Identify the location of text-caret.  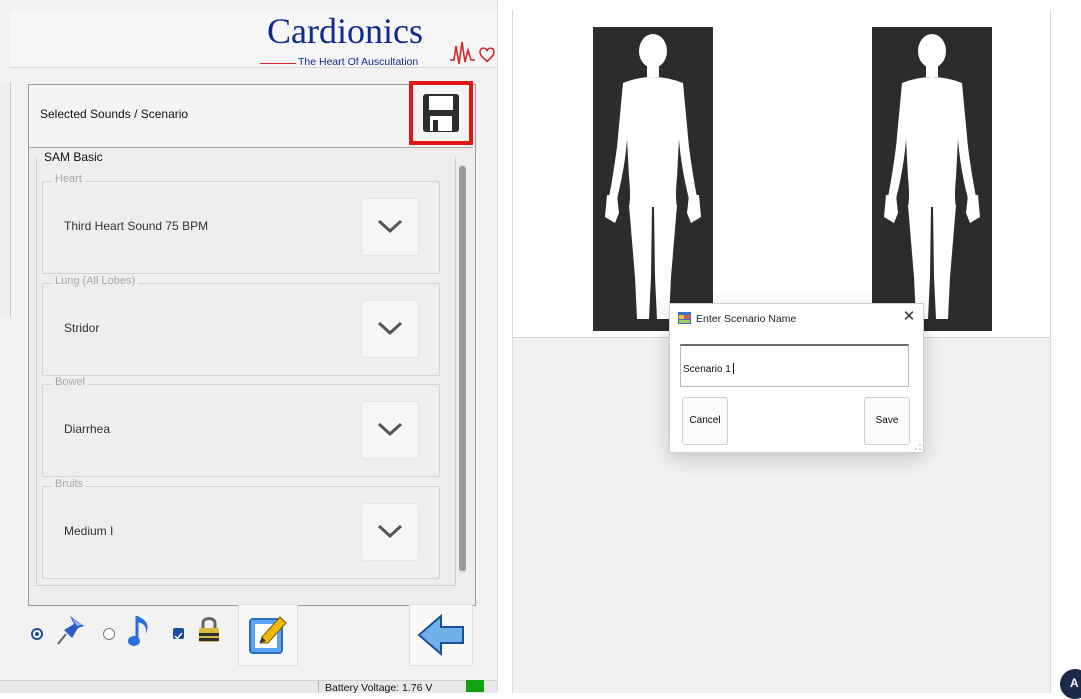
(733, 368).